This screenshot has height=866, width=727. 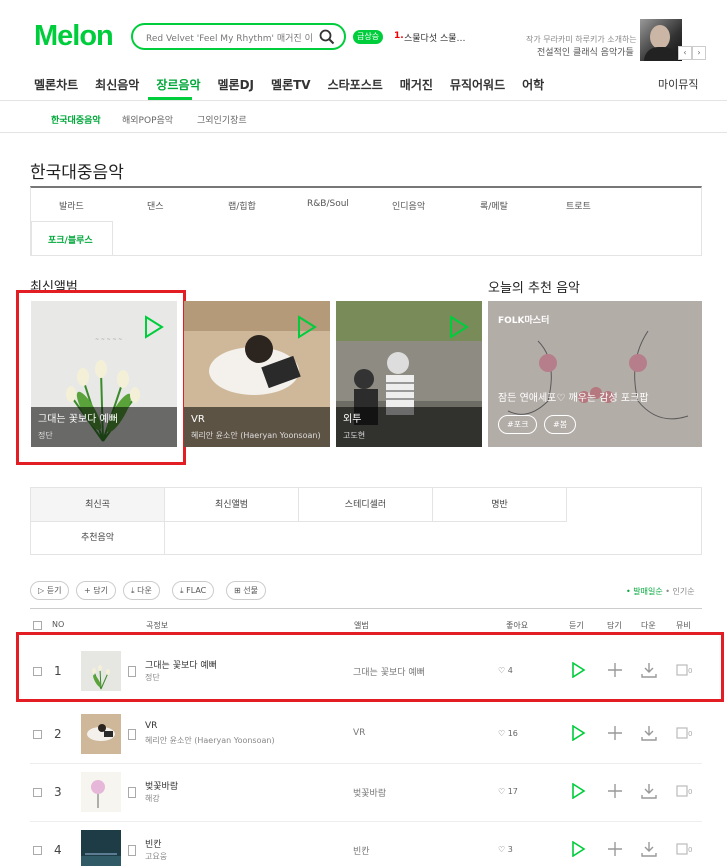 I want to click on row-album-name: 벚꽃바람, so click(x=369, y=792).